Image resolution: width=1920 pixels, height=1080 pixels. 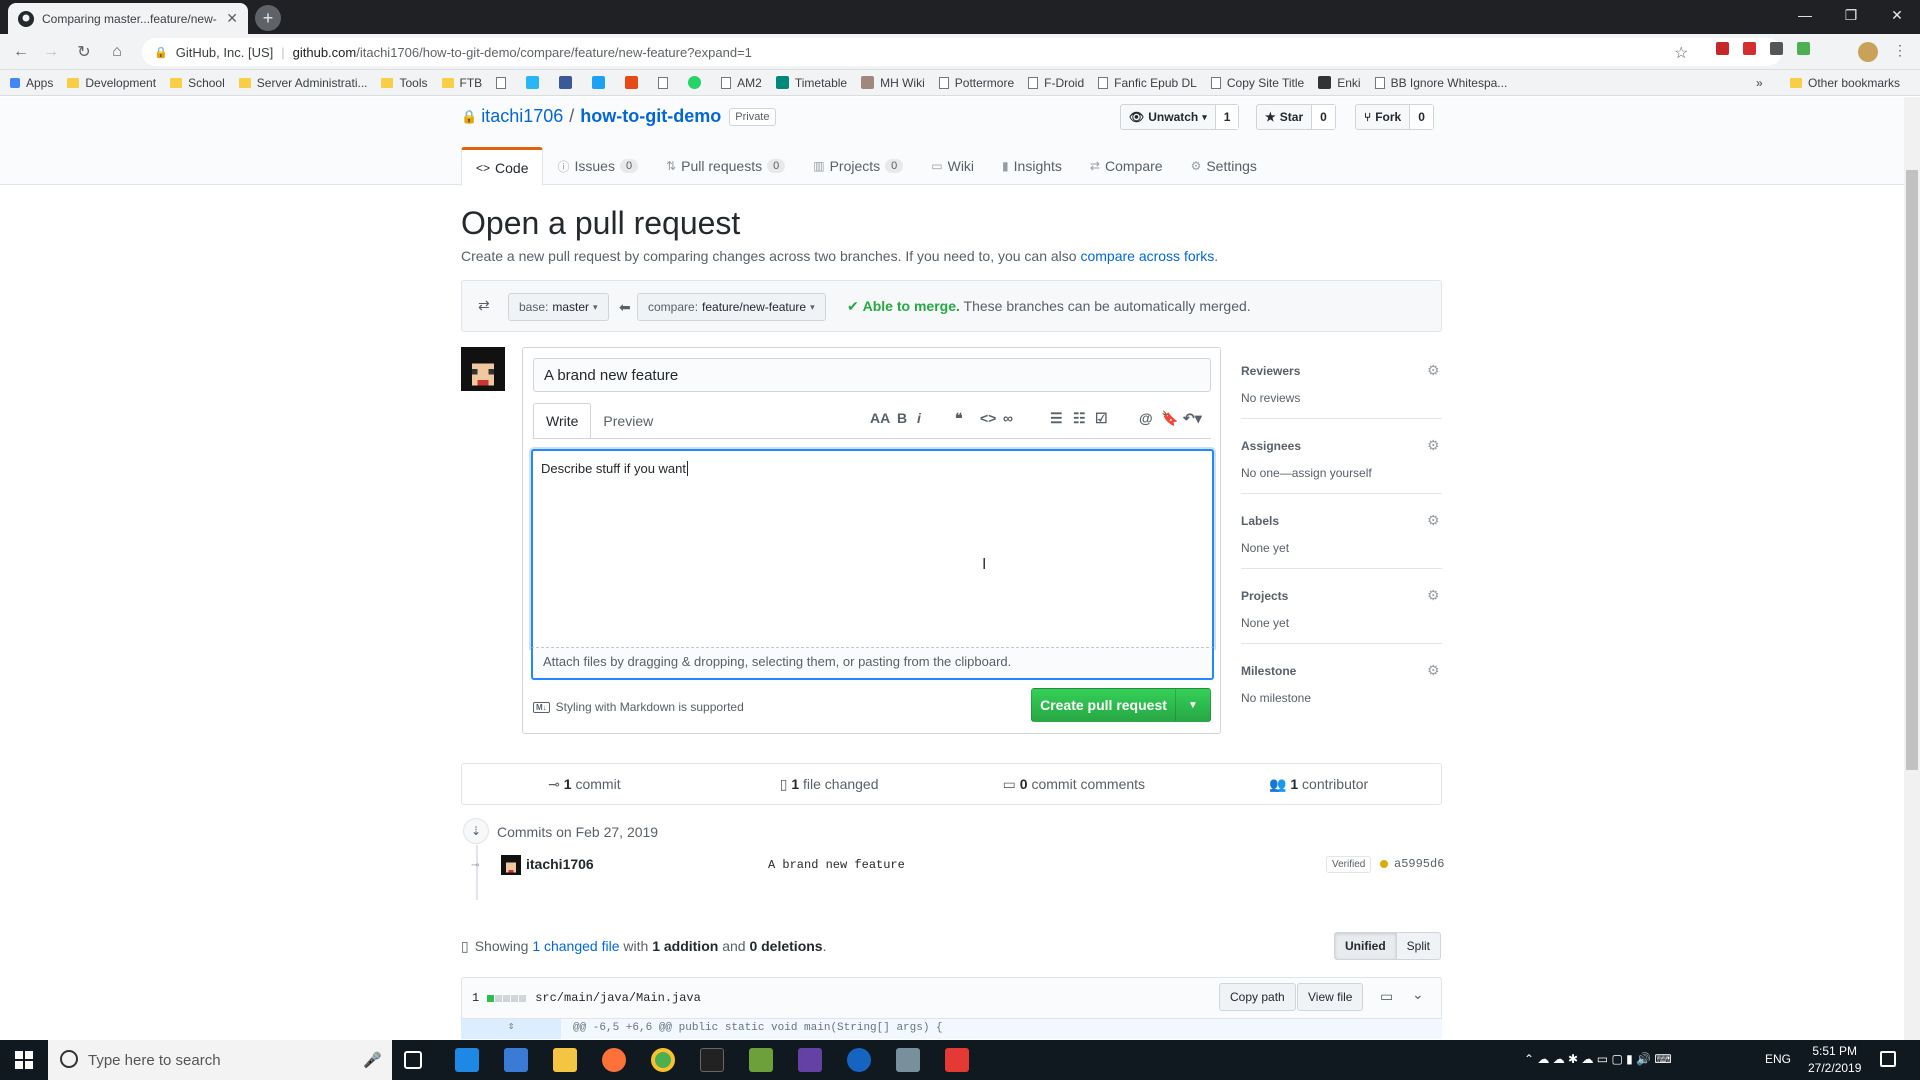 What do you see at coordinates (1900, 50) in the screenshot?
I see `menu-icon: ⋮` at bounding box center [1900, 50].